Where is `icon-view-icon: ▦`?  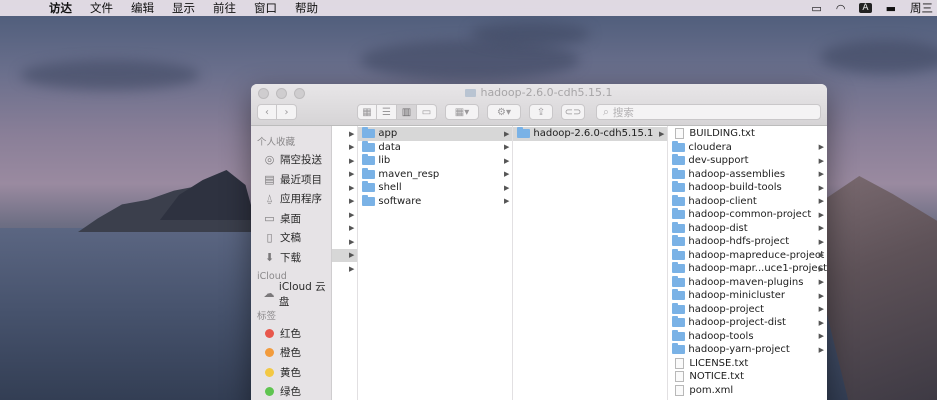
icon-view-icon: ▦ is located at coordinates (367, 112).